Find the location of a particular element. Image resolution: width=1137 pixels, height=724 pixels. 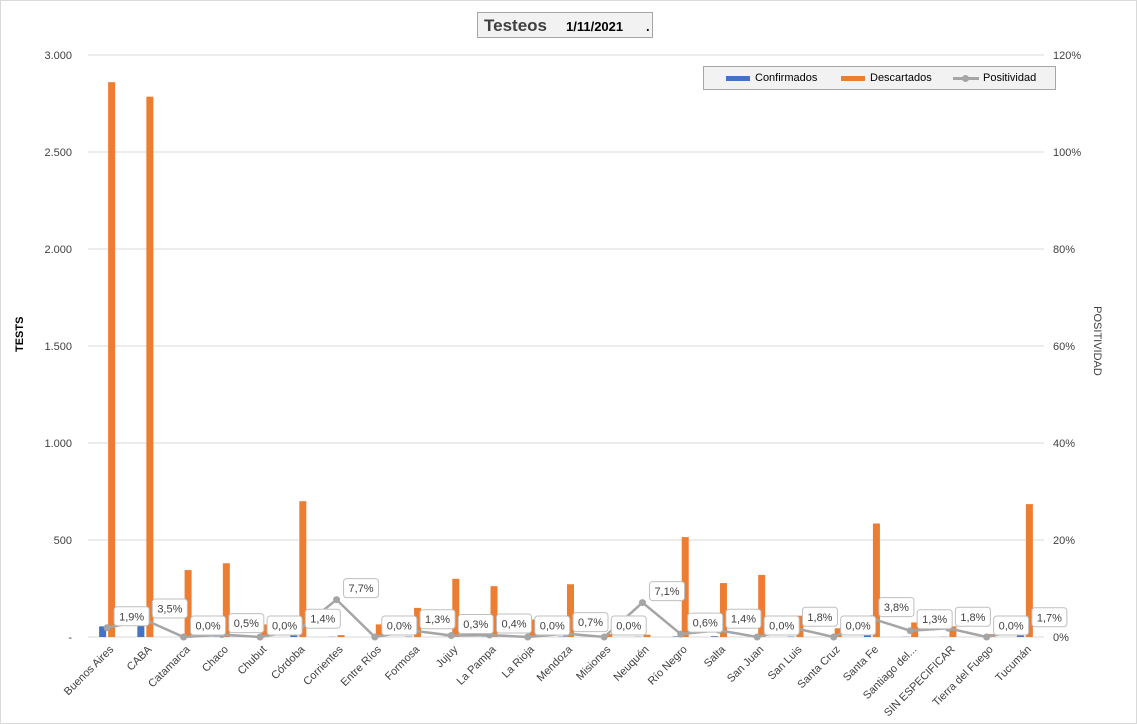

y2-tick-label: 80% is located at coordinates (1064, 250).